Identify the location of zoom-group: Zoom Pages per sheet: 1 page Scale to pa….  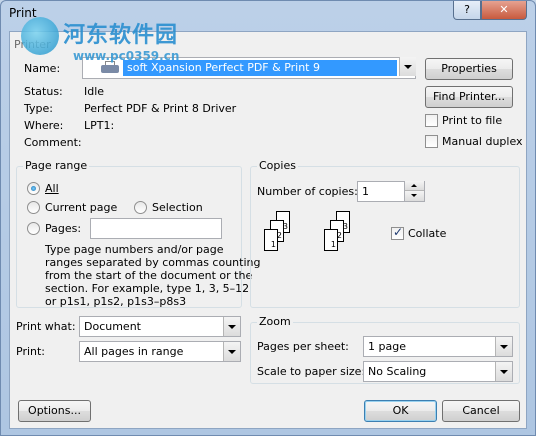
(385, 349).